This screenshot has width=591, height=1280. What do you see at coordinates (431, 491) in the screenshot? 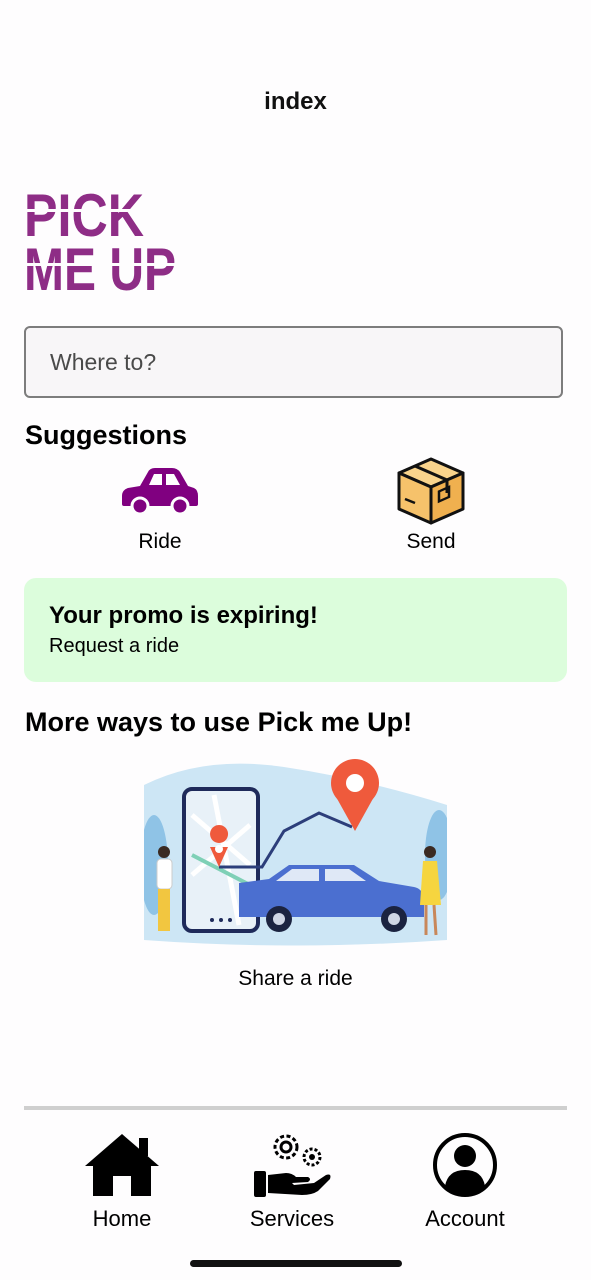
I see `package-icon` at bounding box center [431, 491].